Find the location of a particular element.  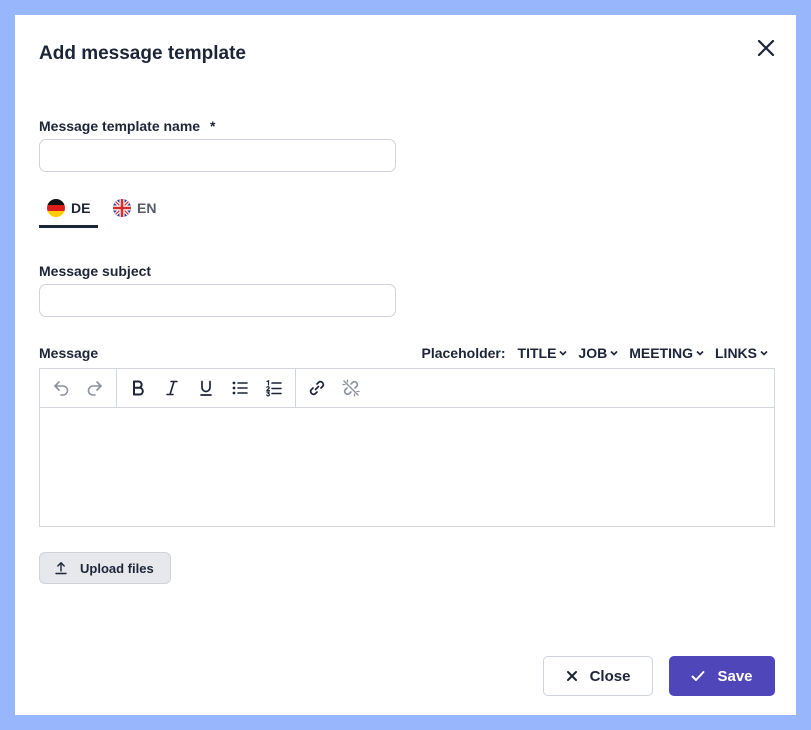

bullet-list-icon is located at coordinates (240, 388).